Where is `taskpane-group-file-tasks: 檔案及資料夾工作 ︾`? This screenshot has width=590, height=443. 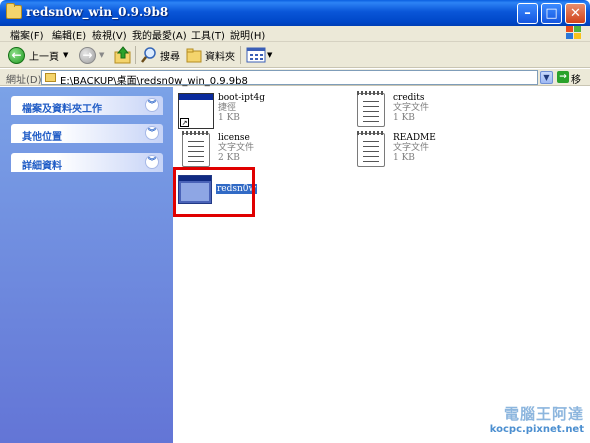
taskpane-group-file-tasks: 檔案及資料夾工作 ︾ is located at coordinates (87, 105).